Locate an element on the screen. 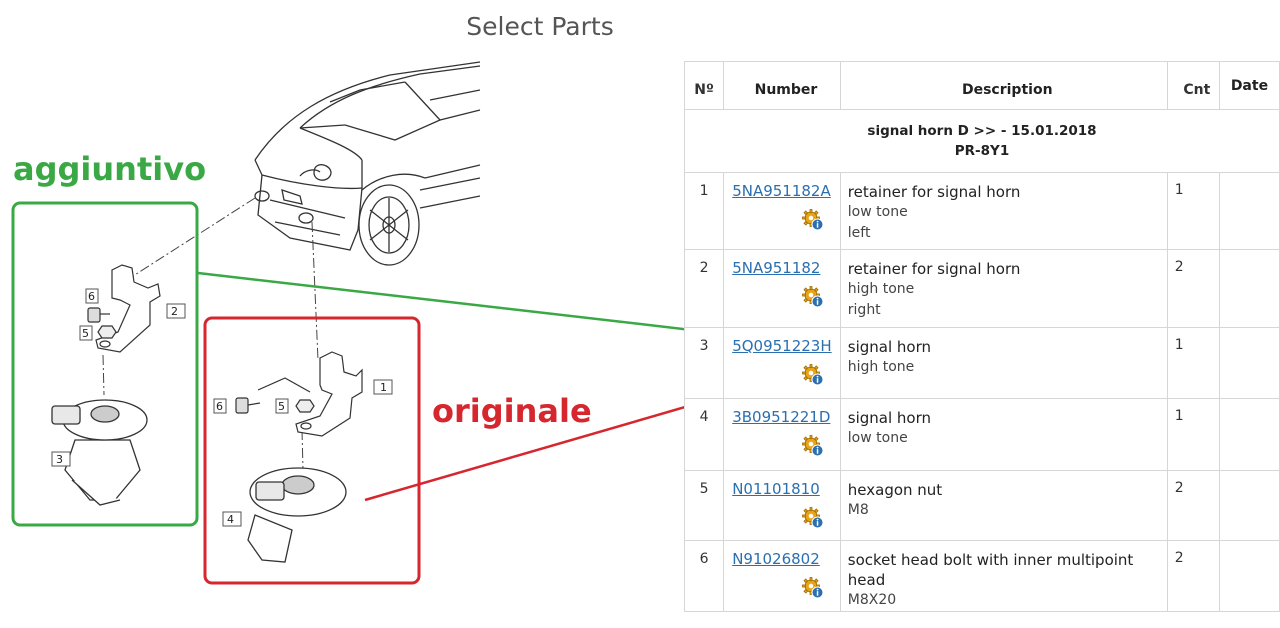  table-row: 4 3B0951221D signal horn low tone 1 is located at coordinates (981, 434).